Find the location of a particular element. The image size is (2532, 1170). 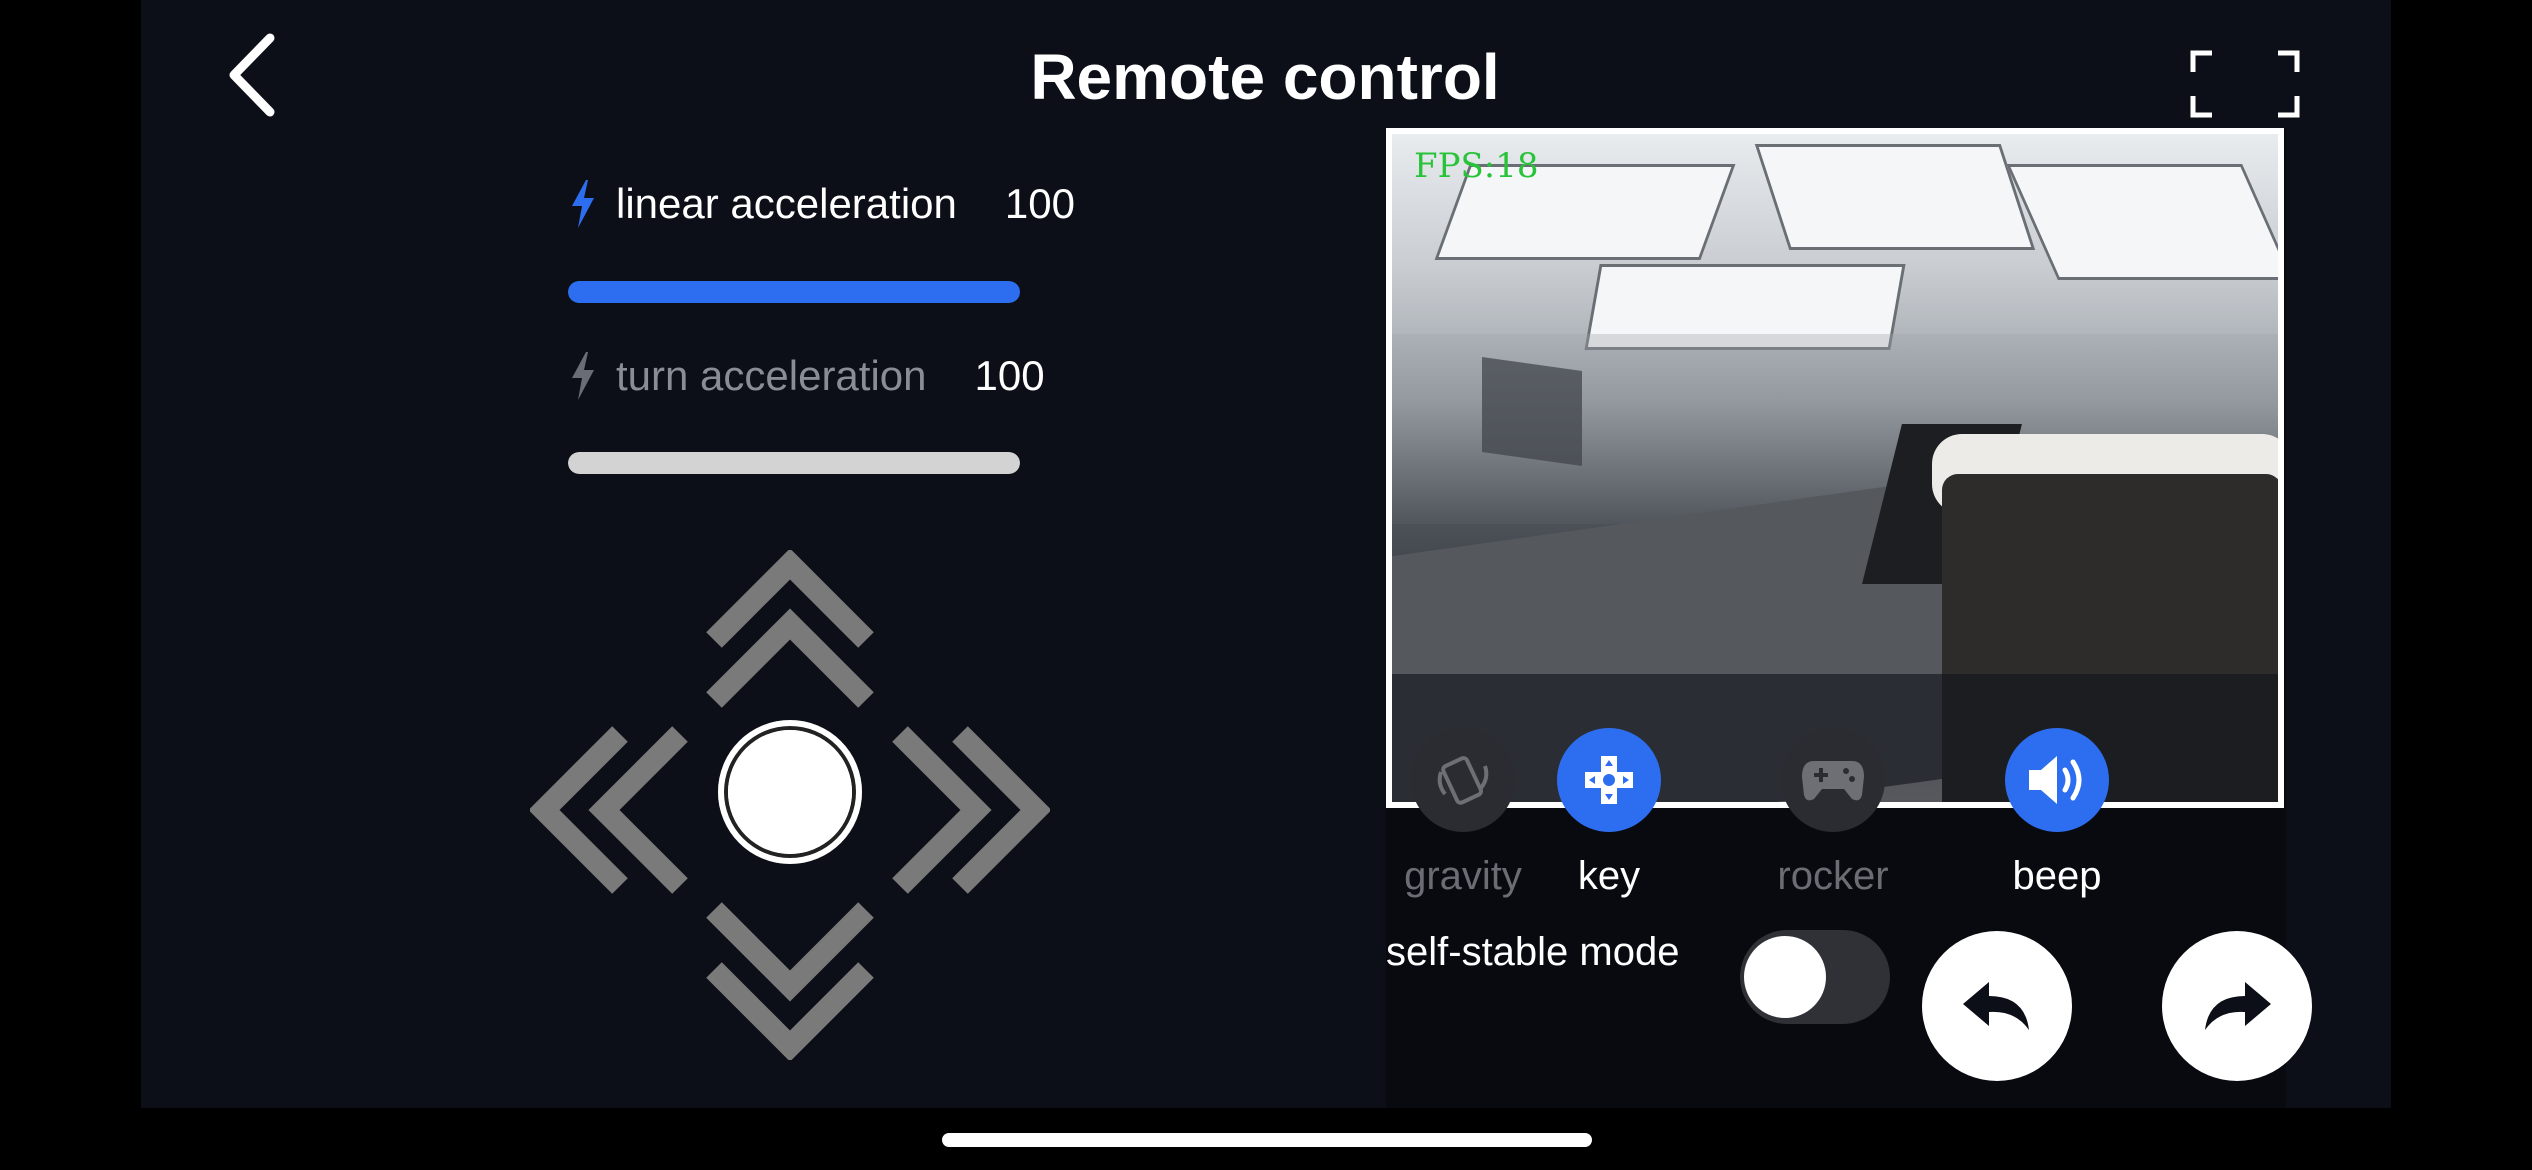

dpad-center-button is located at coordinates (790, 792).